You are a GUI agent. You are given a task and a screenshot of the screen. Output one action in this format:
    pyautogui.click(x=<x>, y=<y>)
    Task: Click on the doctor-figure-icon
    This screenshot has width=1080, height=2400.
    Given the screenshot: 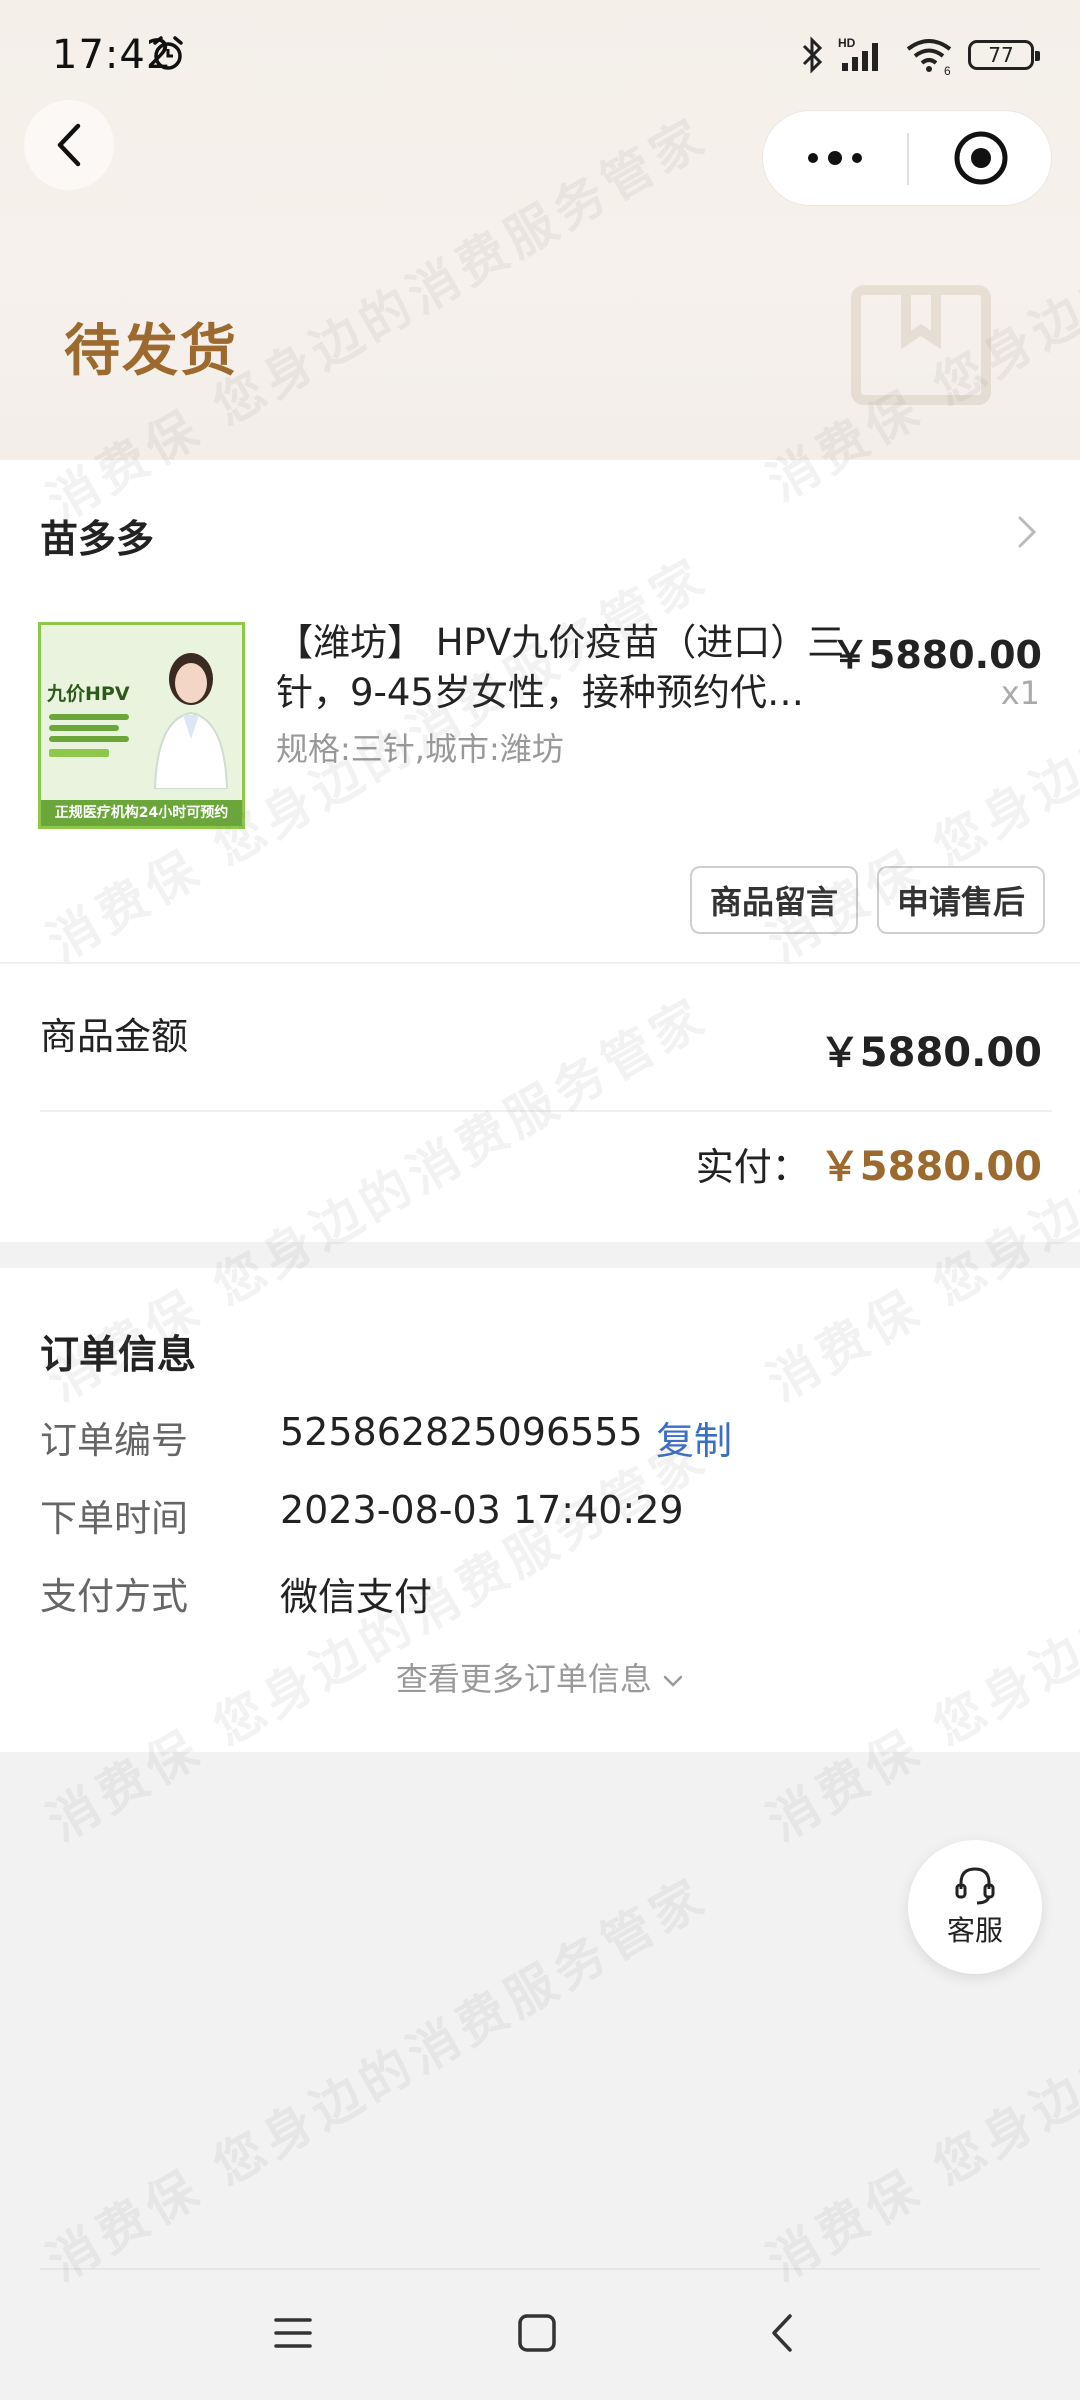 What is the action you would take?
    pyautogui.click(x=191, y=721)
    